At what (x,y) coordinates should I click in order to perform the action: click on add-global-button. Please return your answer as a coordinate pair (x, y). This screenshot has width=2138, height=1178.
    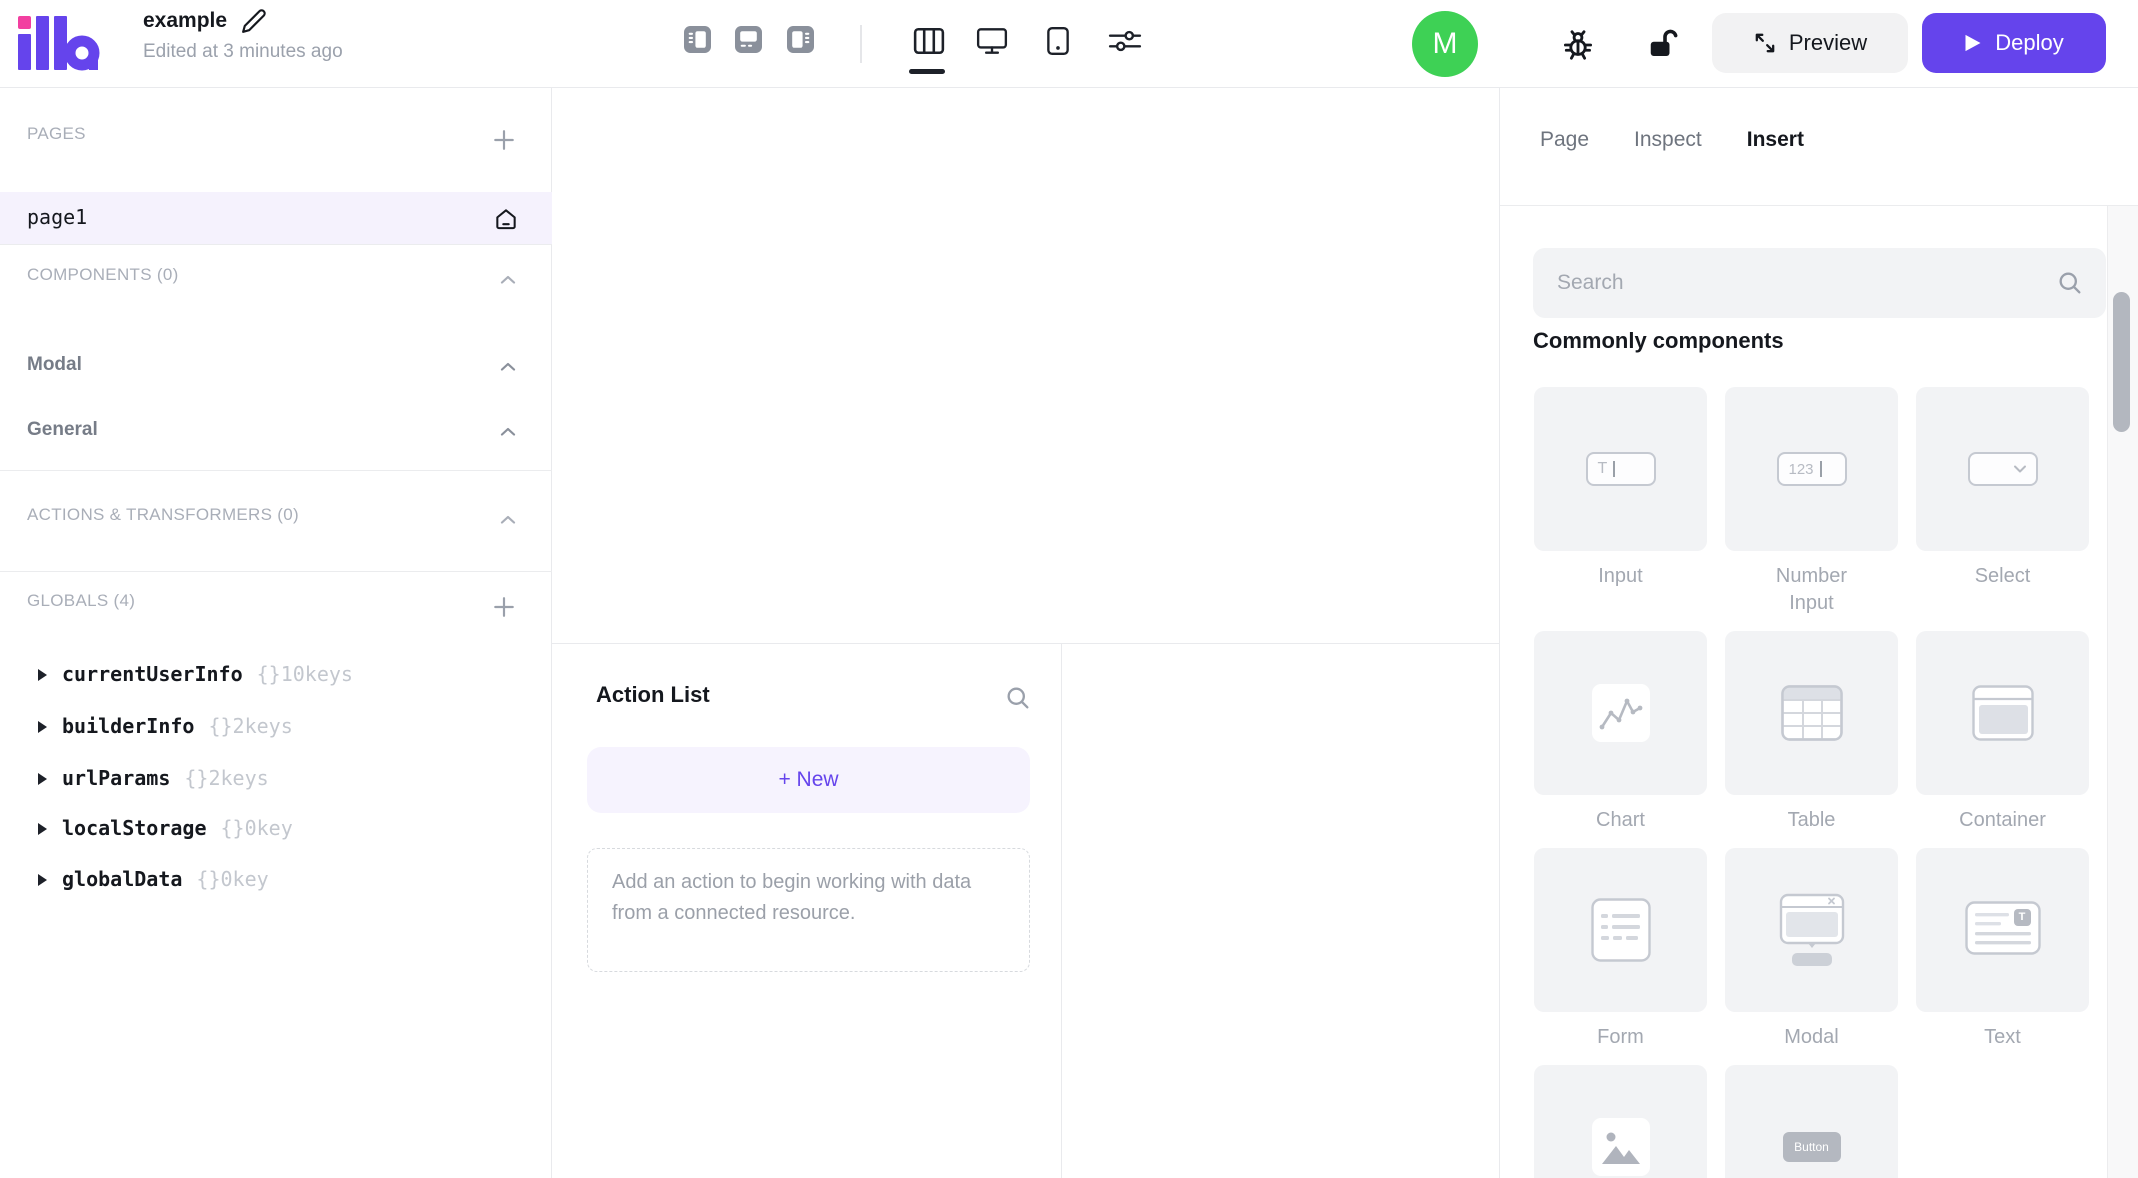
    Looking at the image, I should click on (504, 607).